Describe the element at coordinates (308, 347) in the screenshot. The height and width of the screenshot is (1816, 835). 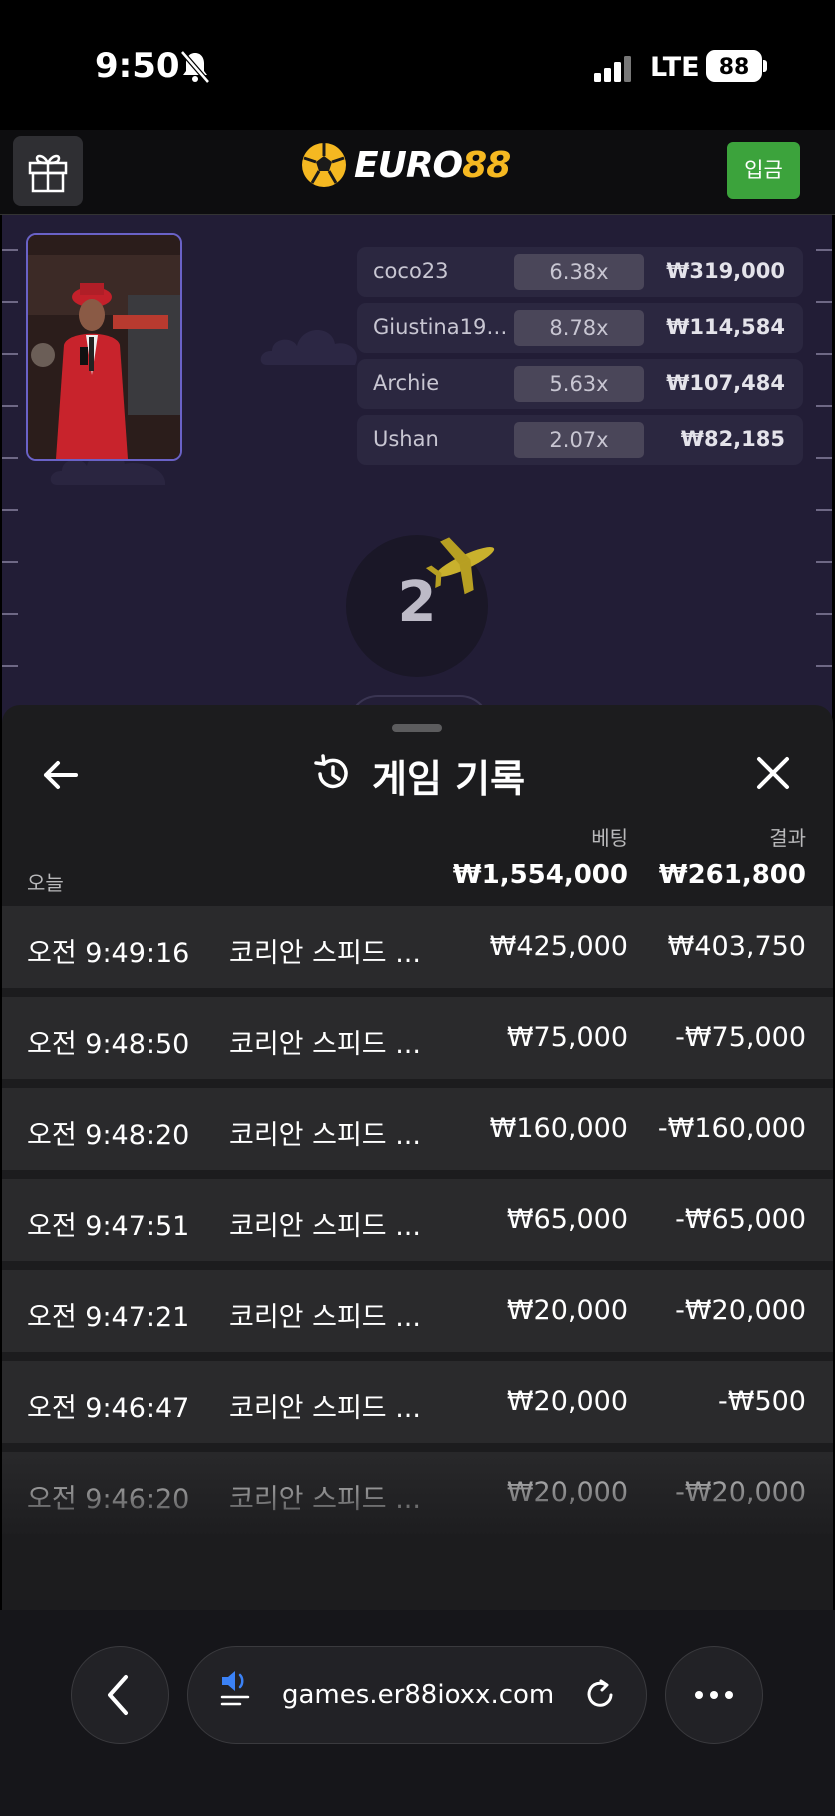
I see `cloud-icon` at that location.